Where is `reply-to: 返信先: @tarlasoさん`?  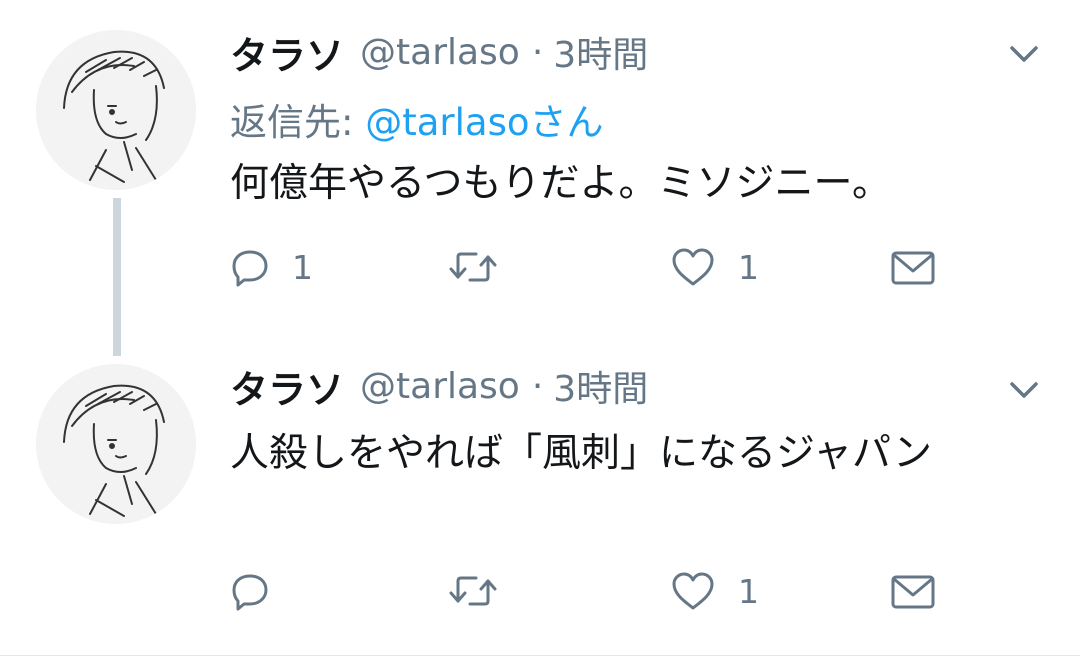
reply-to: 返信先: @tarlasoさん is located at coordinates (417, 119).